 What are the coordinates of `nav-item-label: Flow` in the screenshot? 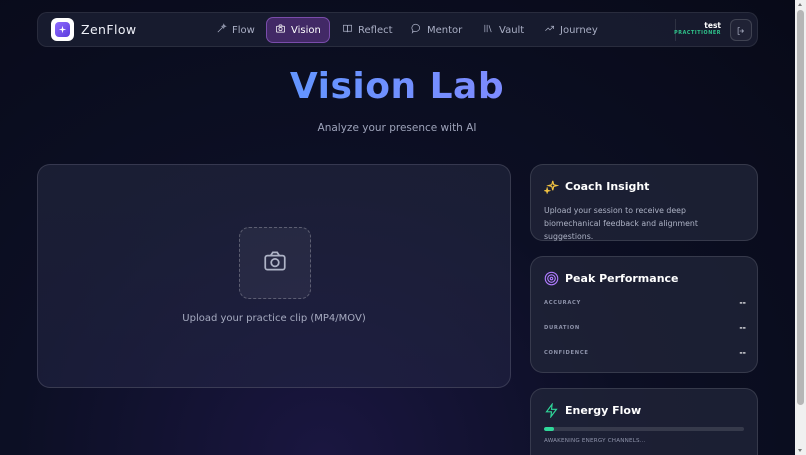 It's located at (243, 30).